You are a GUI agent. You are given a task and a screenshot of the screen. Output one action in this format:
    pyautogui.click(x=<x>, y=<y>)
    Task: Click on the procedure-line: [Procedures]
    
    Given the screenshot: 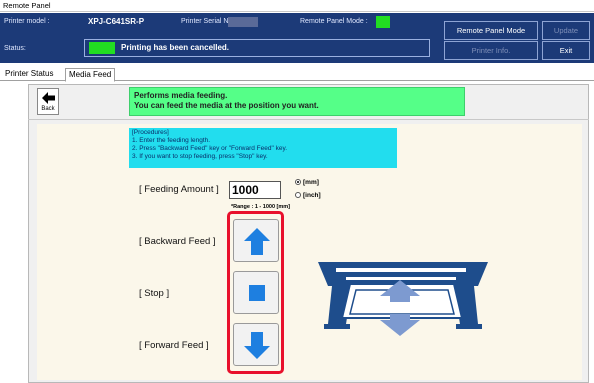 What is the action you would take?
    pyautogui.click(x=150, y=132)
    